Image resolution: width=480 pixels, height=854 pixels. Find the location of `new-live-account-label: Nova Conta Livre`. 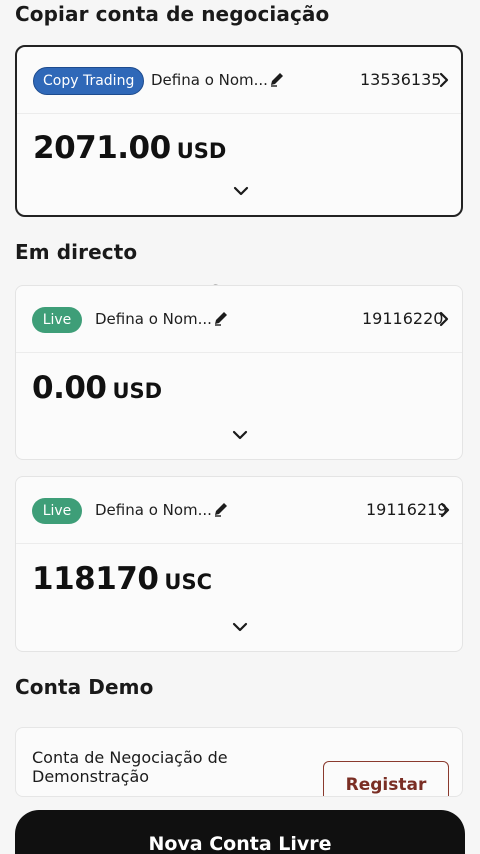

new-live-account-label: Nova Conta Livre is located at coordinates (240, 843).